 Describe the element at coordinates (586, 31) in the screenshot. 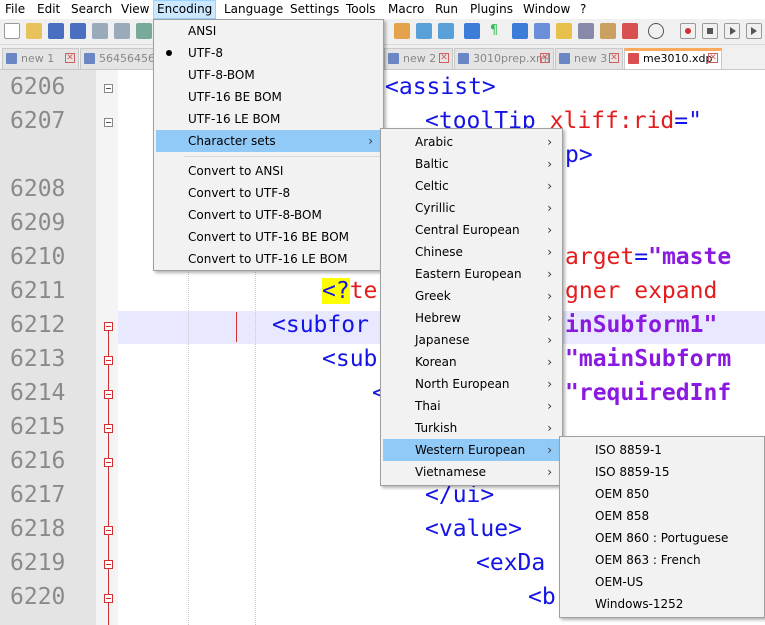

I see `function-list-icon` at that location.